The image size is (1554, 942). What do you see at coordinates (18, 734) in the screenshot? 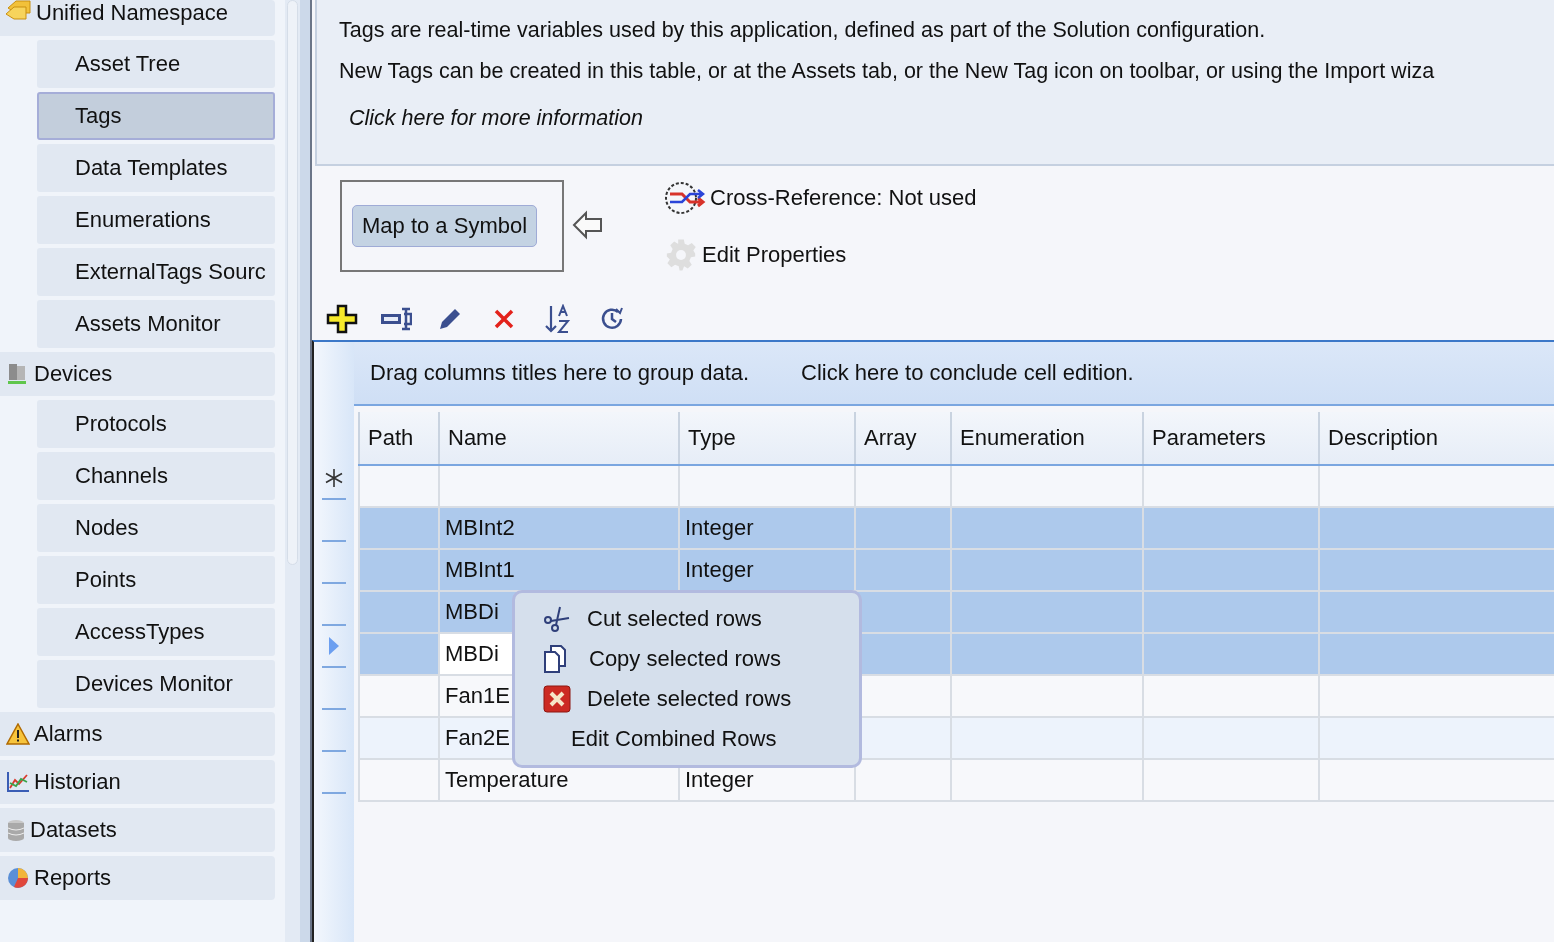
I see `warning-icon` at bounding box center [18, 734].